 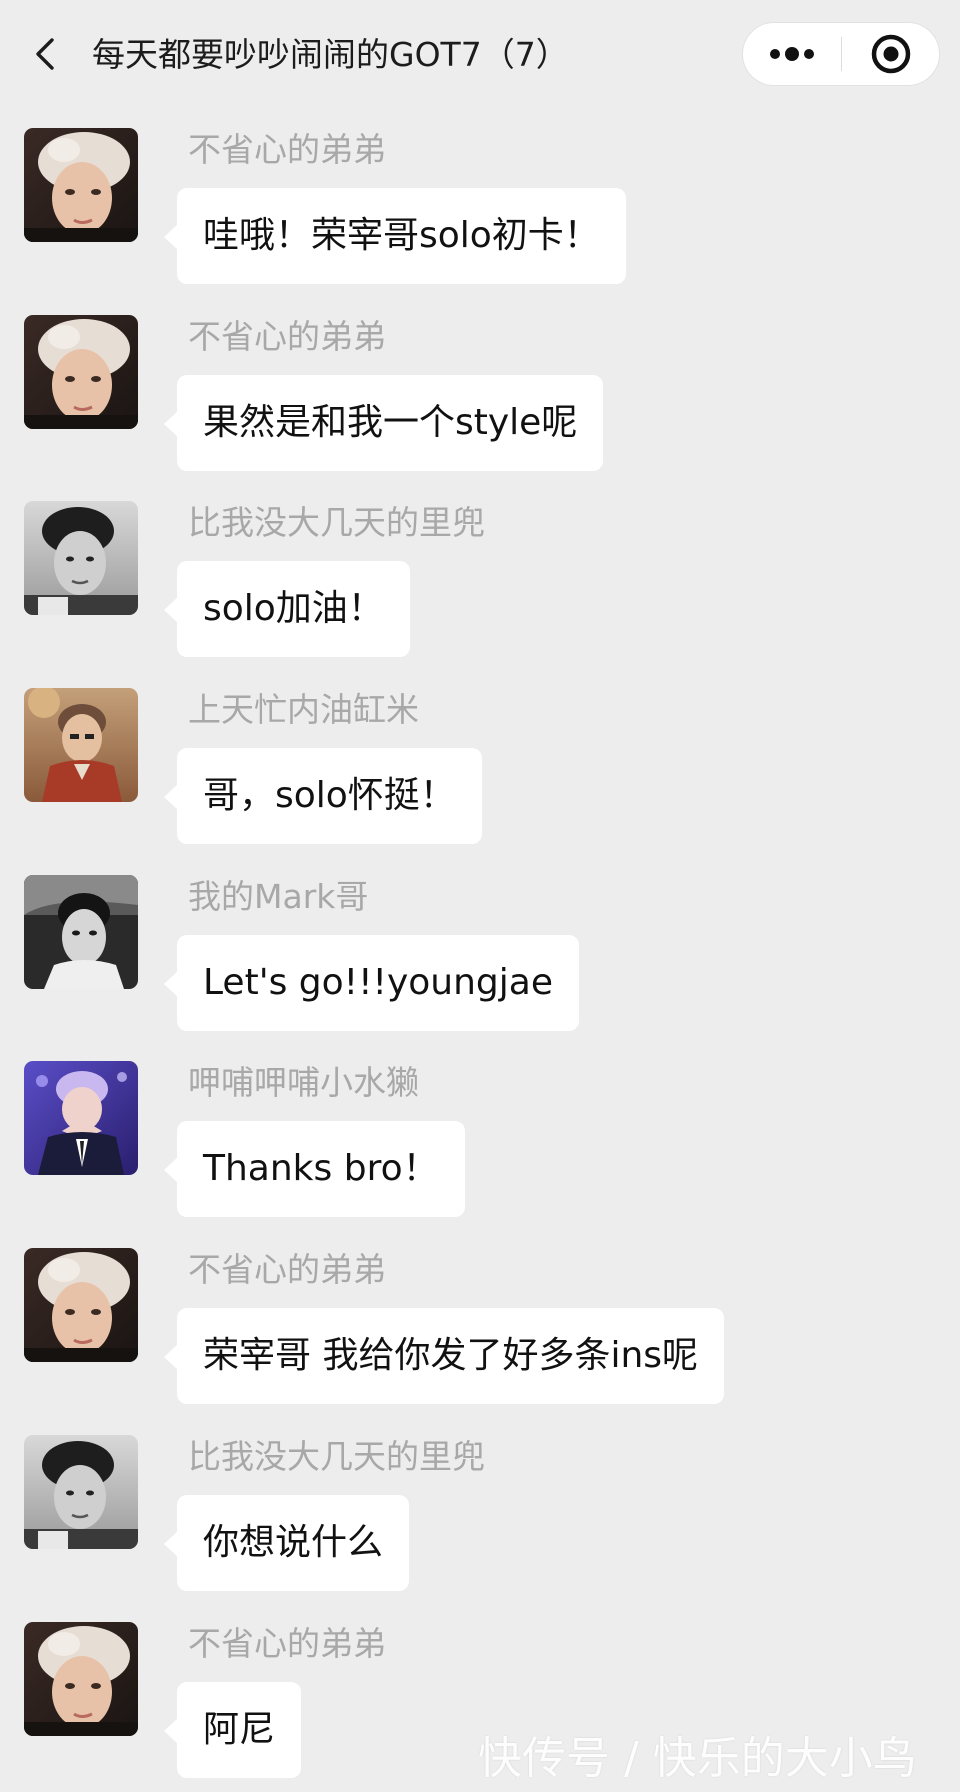 I want to click on message-bubble: 荣宰哥 我给你发了好多条ins呢, so click(x=444, y=1356).